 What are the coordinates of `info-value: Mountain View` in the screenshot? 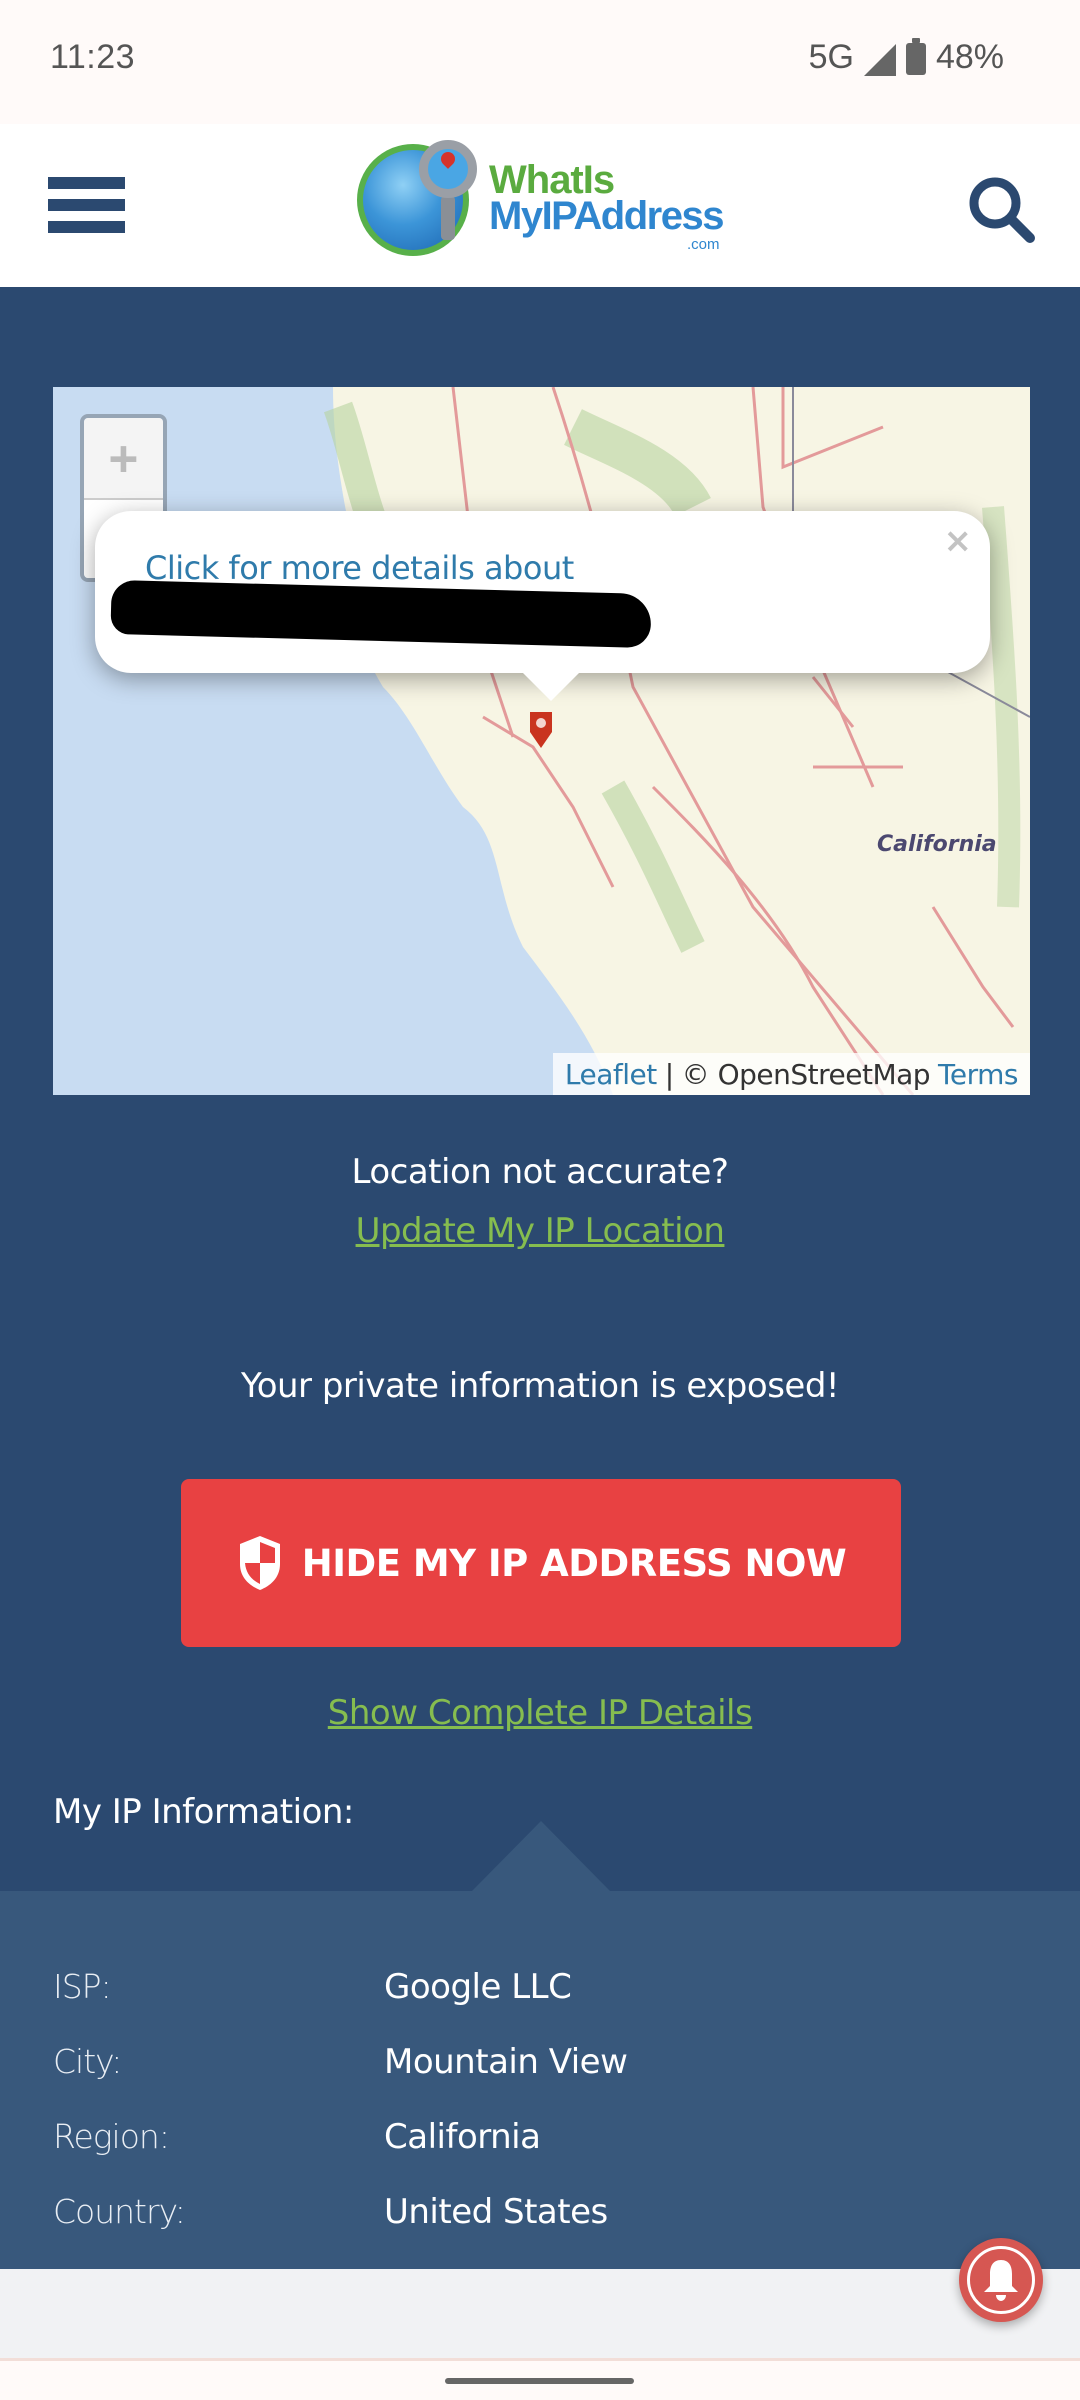 It's located at (506, 2062).